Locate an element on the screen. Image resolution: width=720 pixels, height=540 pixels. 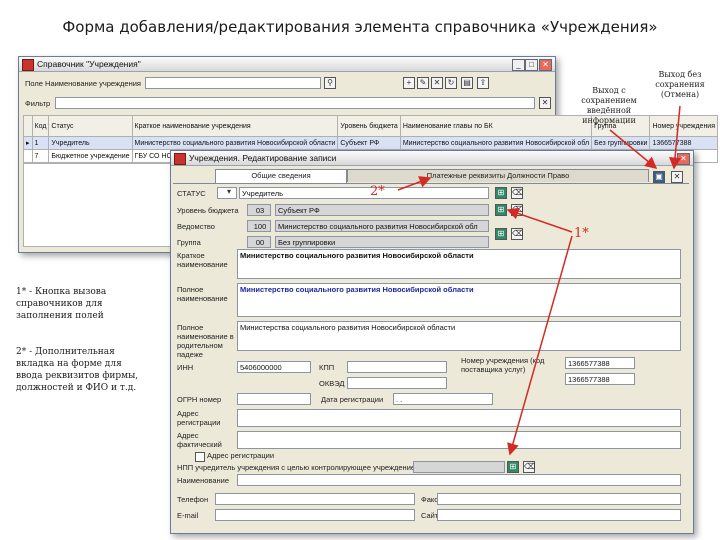
arrow-to-parent-lookup is located at coordinates (540, 345).